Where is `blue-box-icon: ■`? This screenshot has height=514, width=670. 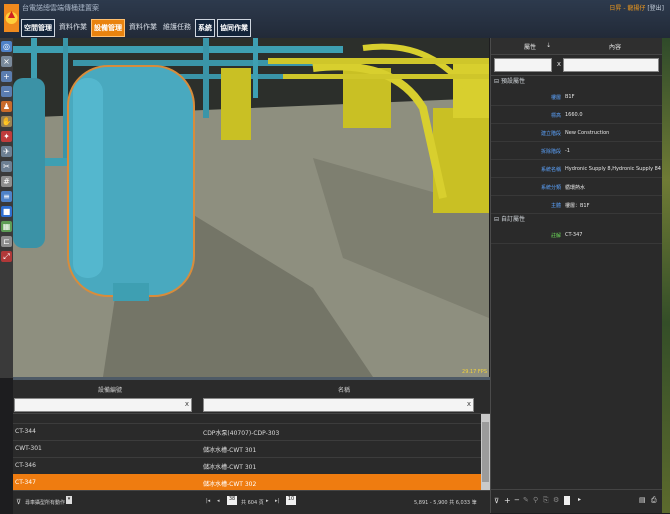
blue-box-icon: ■ is located at coordinates (6, 211).